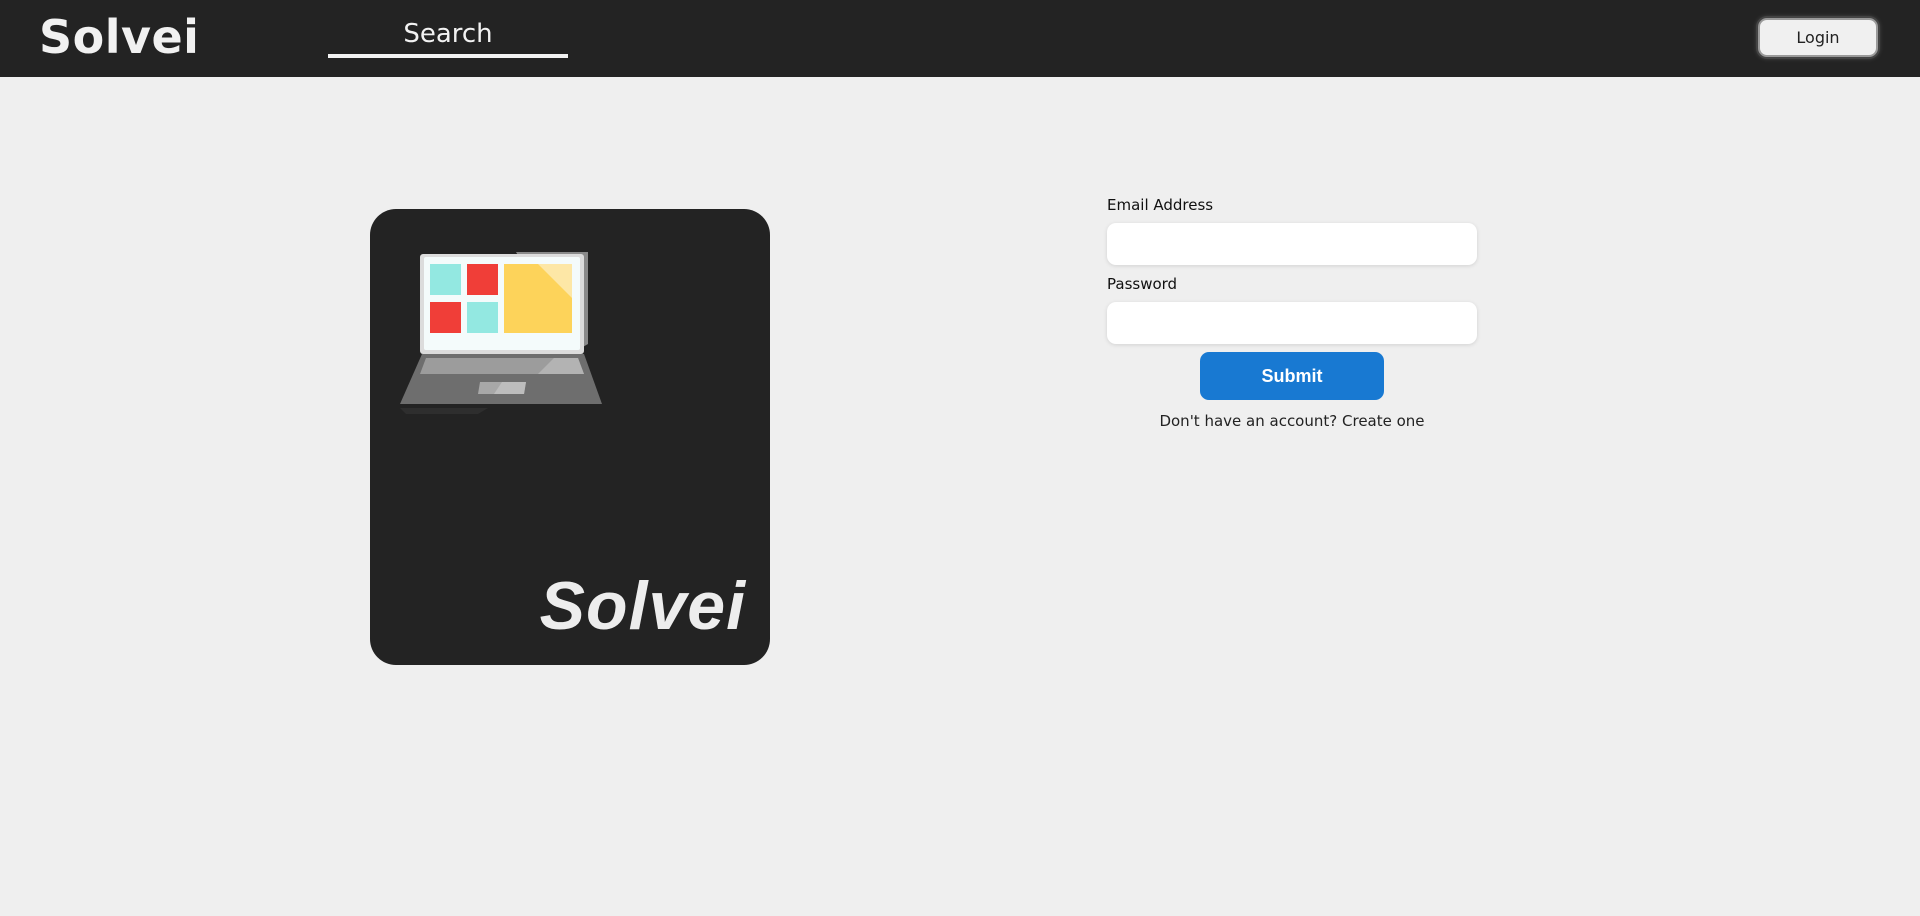 The image size is (1920, 916). Describe the element at coordinates (119, 37) in the screenshot. I see `brand-logo: Solvei` at that location.